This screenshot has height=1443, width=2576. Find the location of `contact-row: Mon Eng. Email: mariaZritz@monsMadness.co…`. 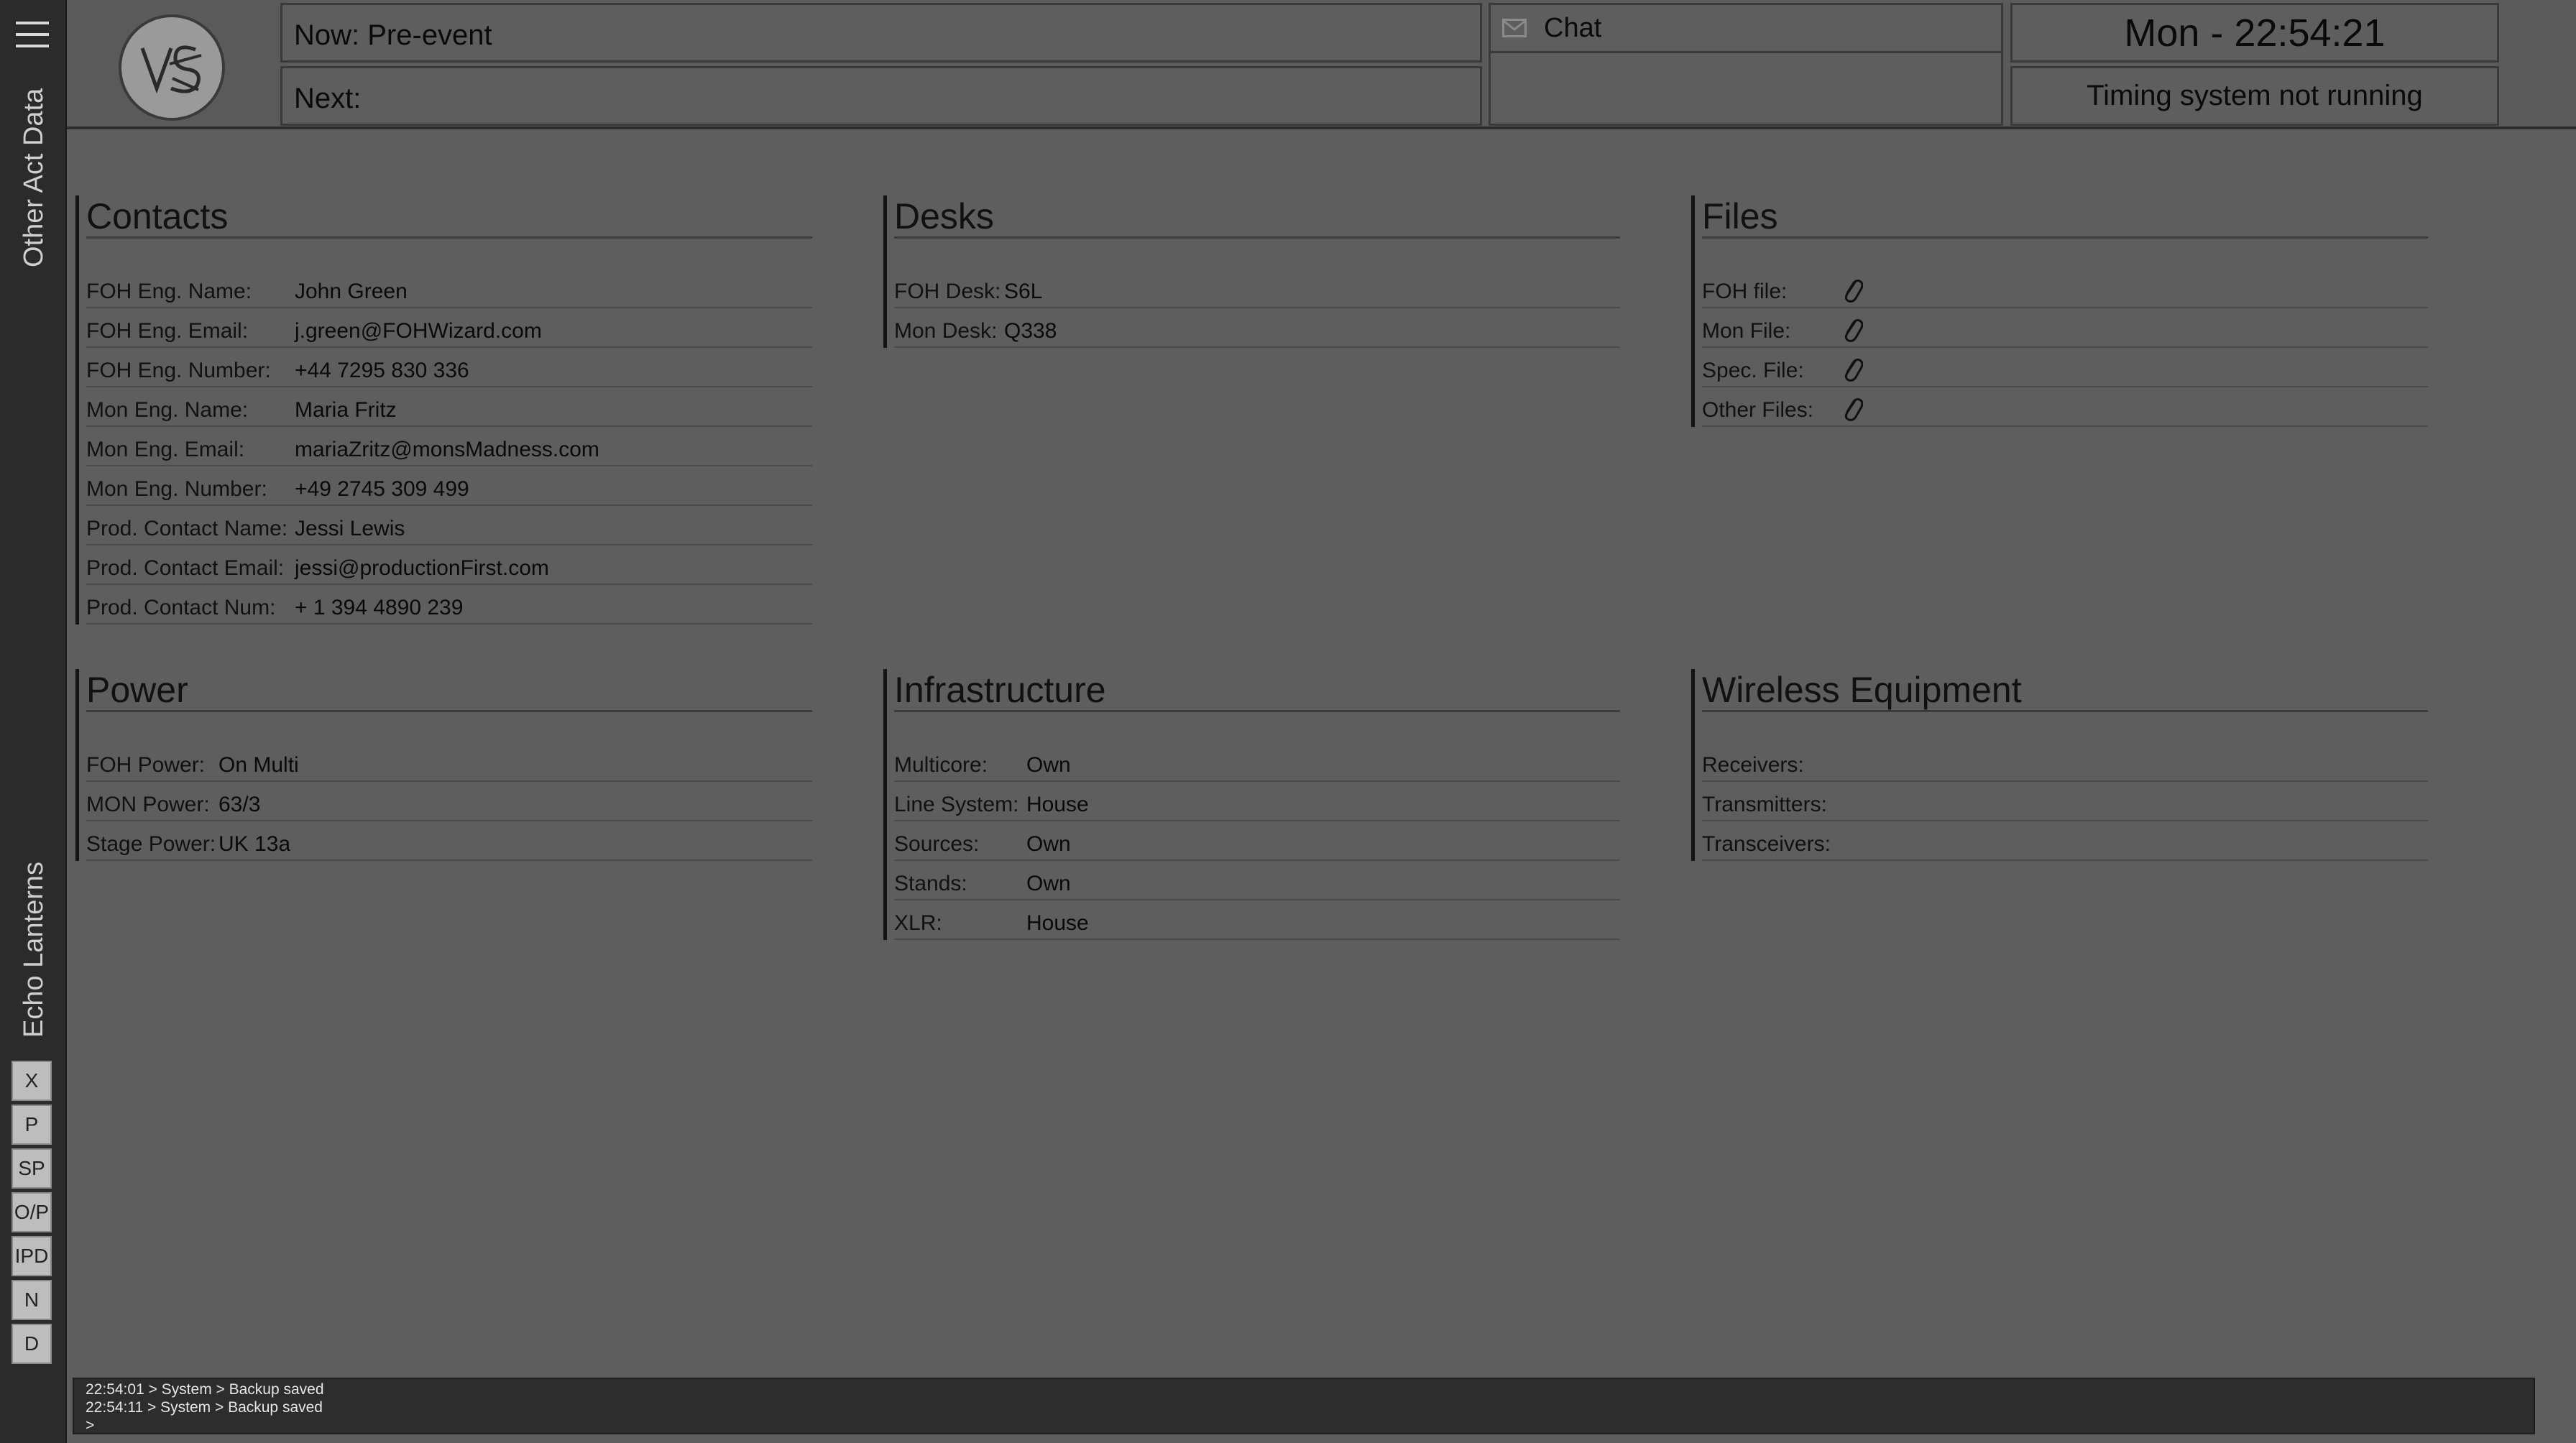

contact-row: Mon Eng. Email: mariaZritz@monsMadness.co… is located at coordinates (449, 446).